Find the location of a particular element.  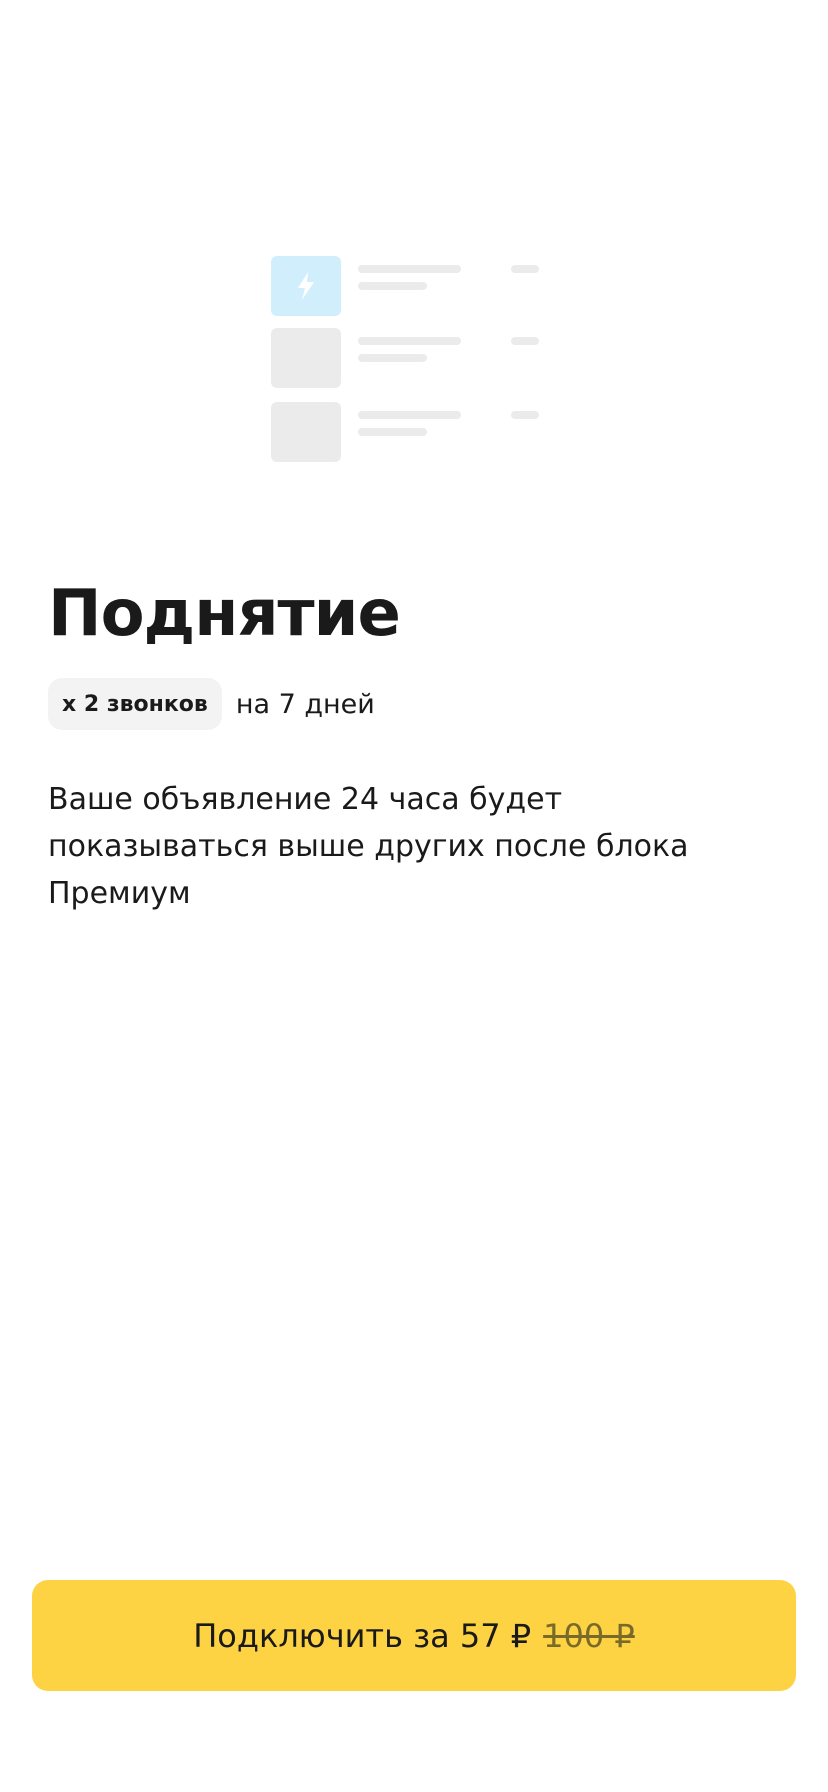

illustration-thumb-highlighted is located at coordinates (306, 286).